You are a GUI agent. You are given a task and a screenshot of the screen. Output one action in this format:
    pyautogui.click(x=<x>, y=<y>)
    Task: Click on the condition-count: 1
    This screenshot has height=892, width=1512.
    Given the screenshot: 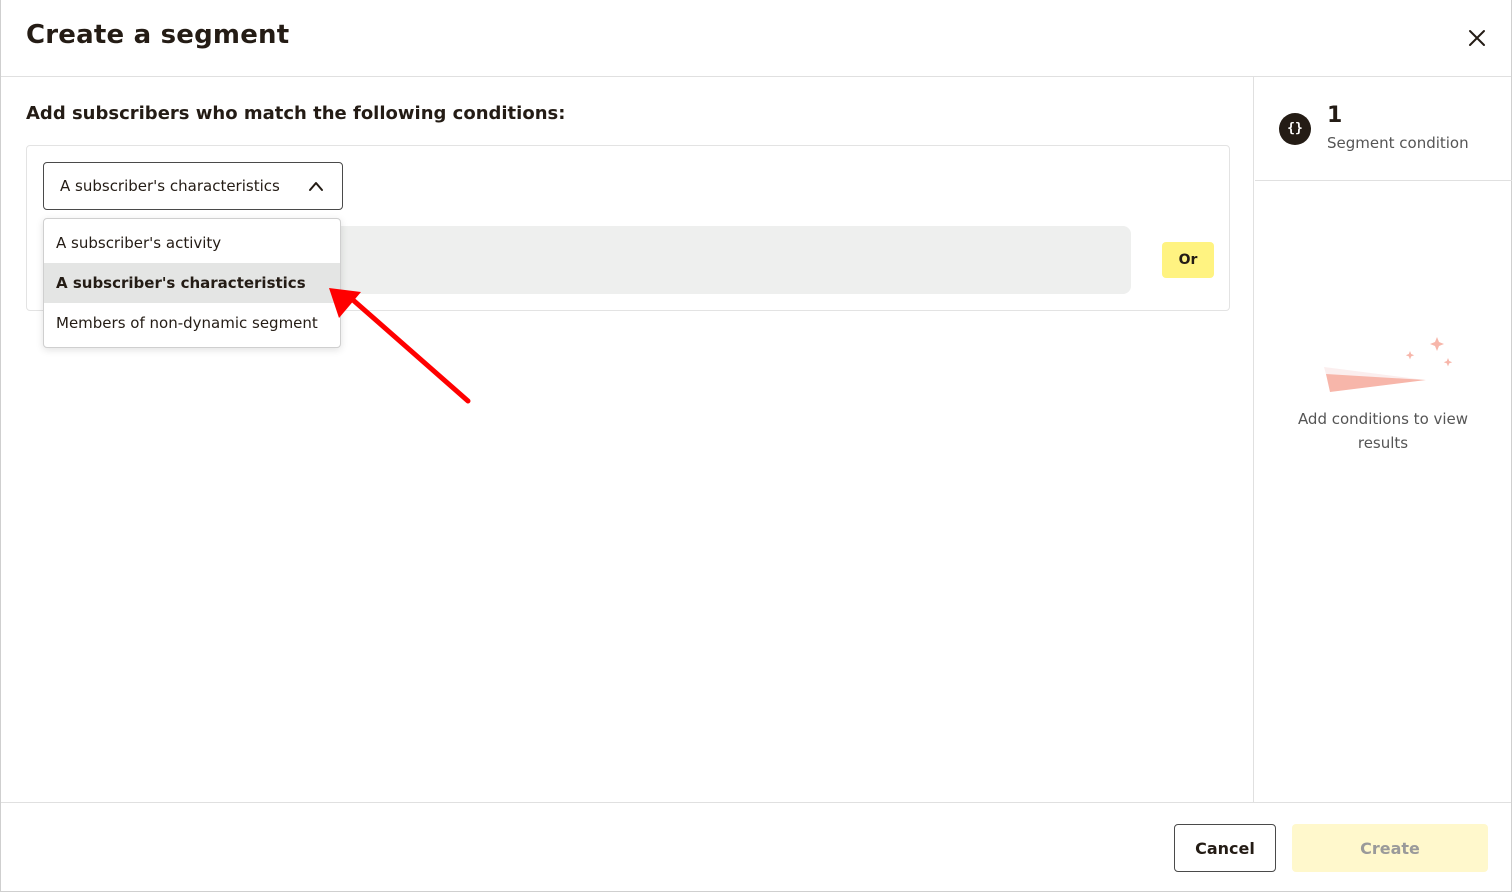 What is the action you would take?
    pyautogui.click(x=1335, y=115)
    